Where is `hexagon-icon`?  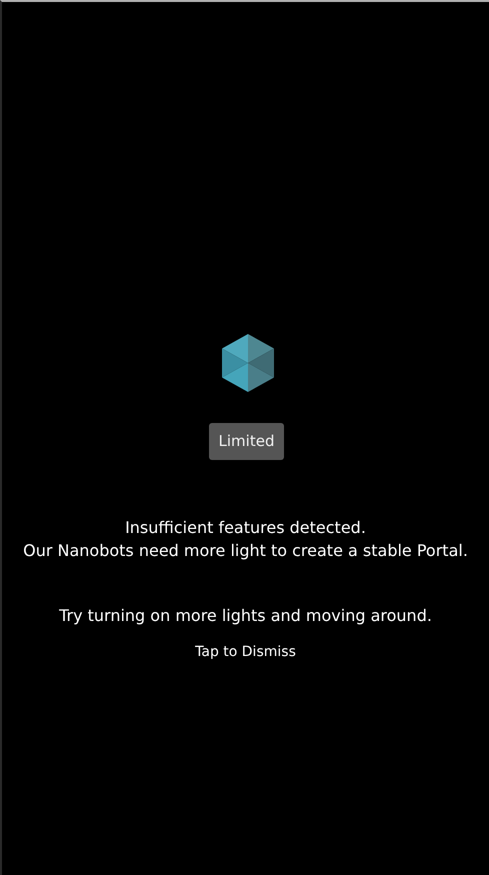
hexagon-icon is located at coordinates (248, 363).